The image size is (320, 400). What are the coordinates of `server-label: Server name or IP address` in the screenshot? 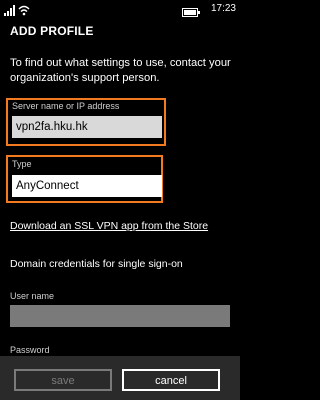 It's located at (66, 106).